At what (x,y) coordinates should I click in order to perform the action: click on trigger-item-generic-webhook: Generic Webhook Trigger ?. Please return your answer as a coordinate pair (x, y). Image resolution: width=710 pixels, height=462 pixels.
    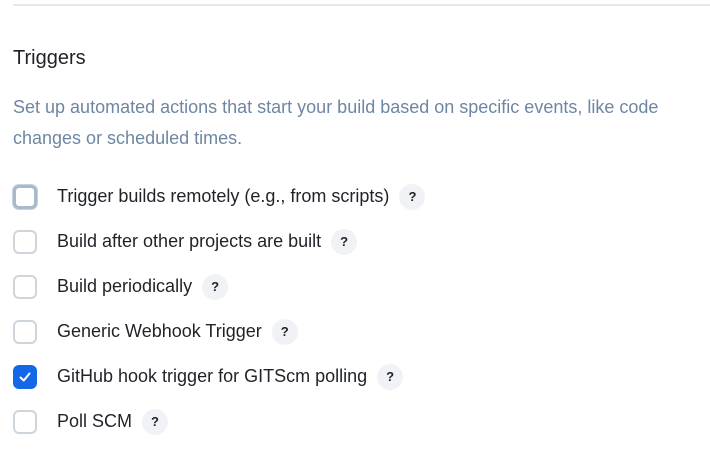
    Looking at the image, I should click on (358, 331).